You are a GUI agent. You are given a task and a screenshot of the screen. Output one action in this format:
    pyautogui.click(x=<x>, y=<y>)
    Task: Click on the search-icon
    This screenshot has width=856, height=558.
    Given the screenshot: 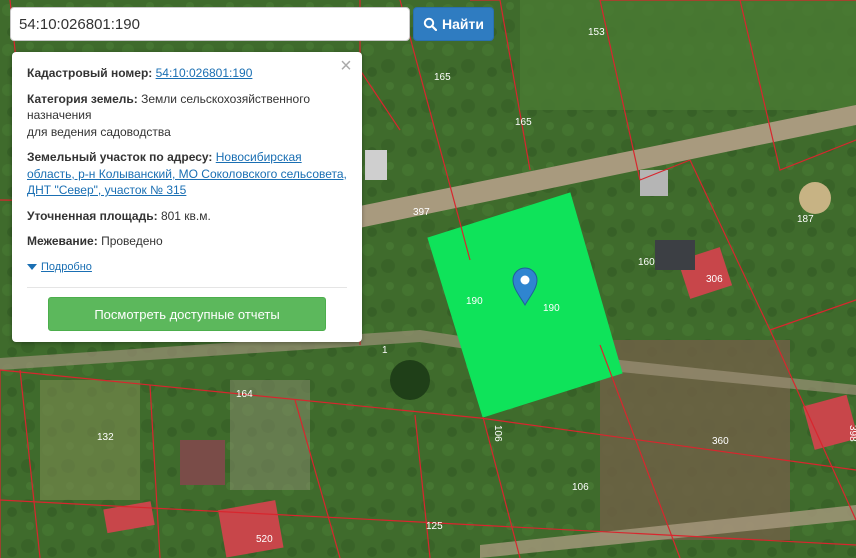 What is the action you would take?
    pyautogui.click(x=430, y=24)
    